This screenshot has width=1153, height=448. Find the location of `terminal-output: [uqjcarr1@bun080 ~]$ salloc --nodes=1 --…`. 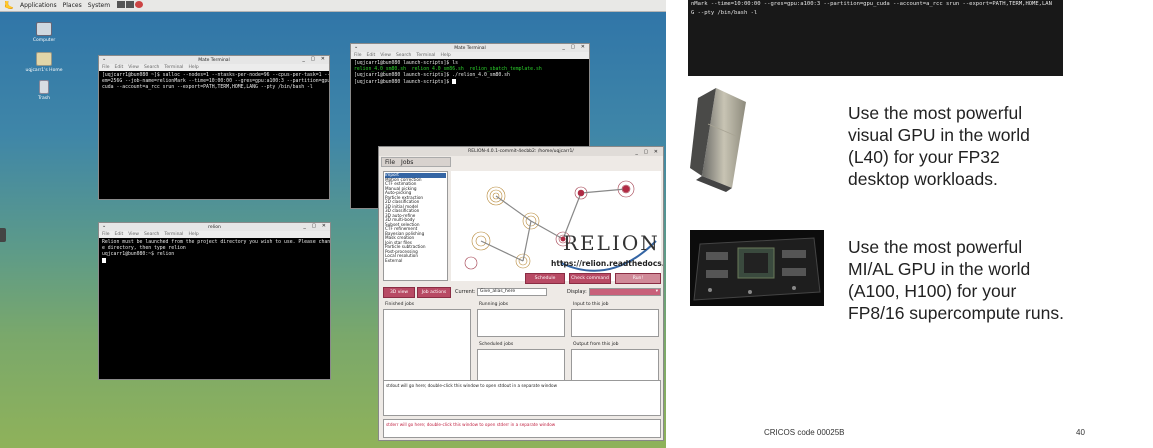

terminal-output: [uqjcarr1@bun080 ~]$ salloc --nodes=1 --… is located at coordinates (214, 82).